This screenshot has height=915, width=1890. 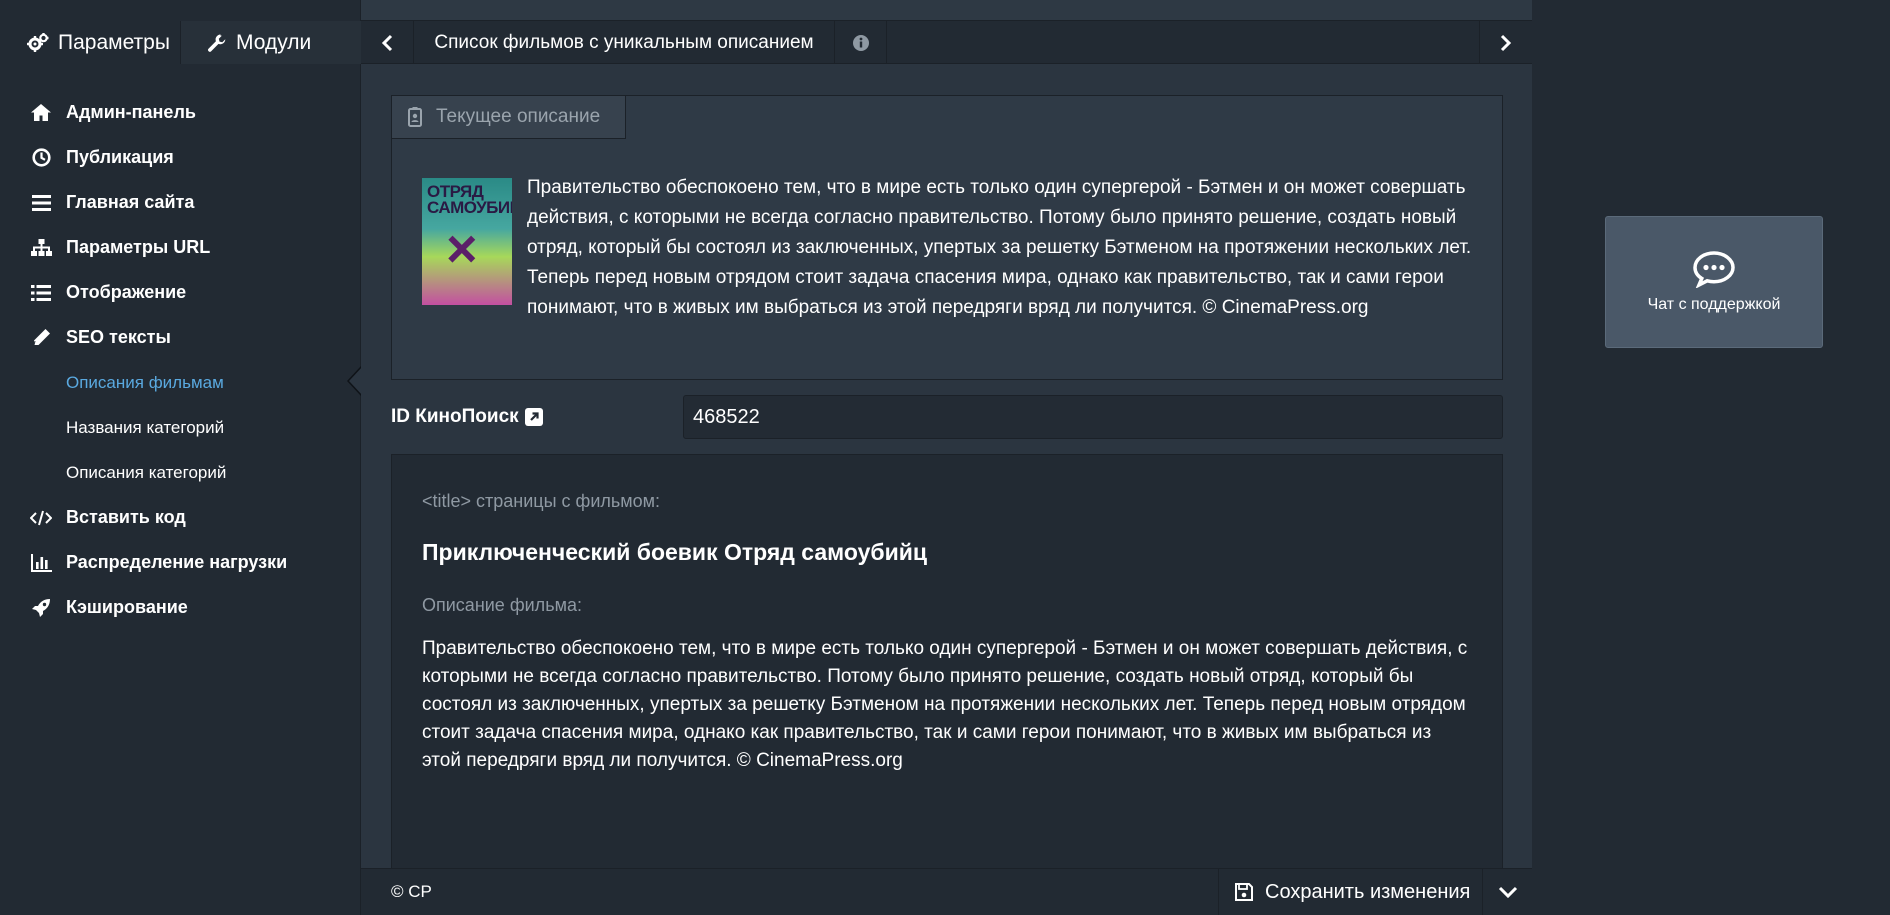 What do you see at coordinates (41, 563) in the screenshot?
I see `bar-chart-icon` at bounding box center [41, 563].